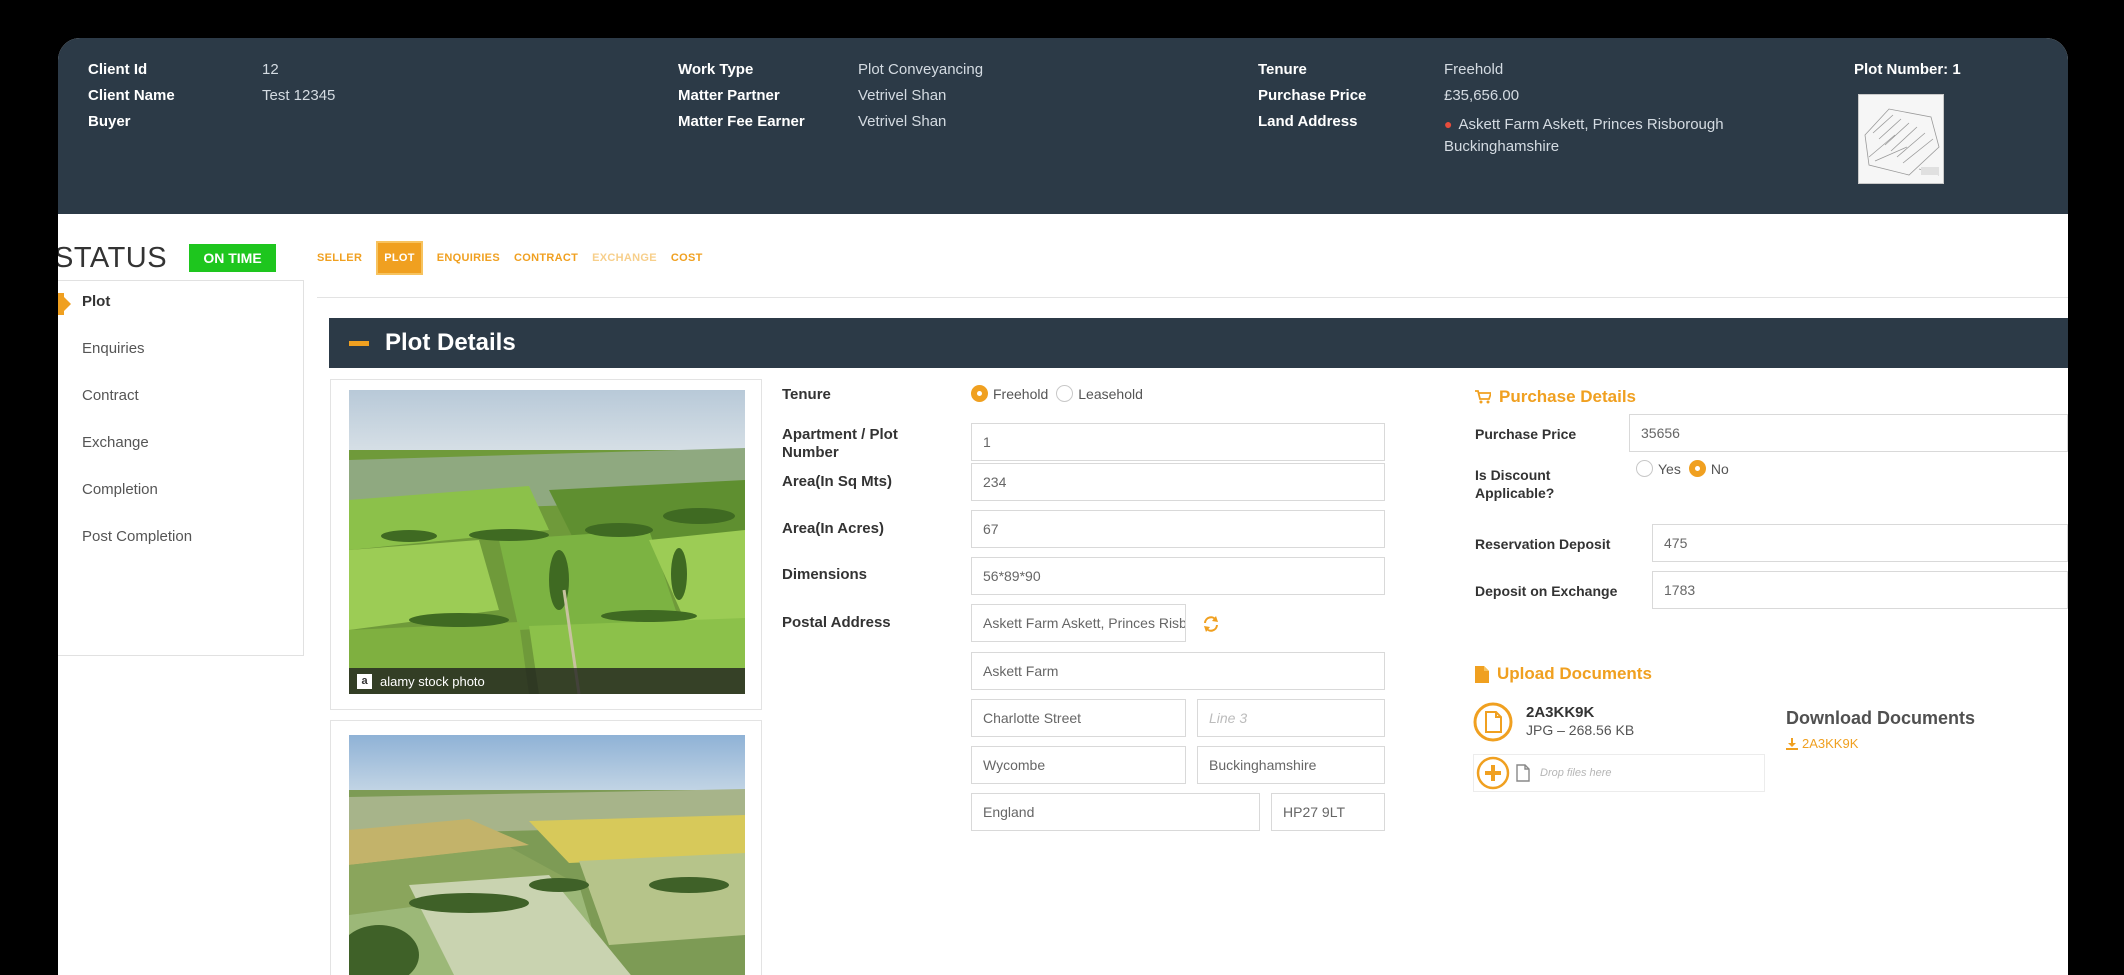  I want to click on upload-documents-title: Upload Documents, so click(1574, 673).